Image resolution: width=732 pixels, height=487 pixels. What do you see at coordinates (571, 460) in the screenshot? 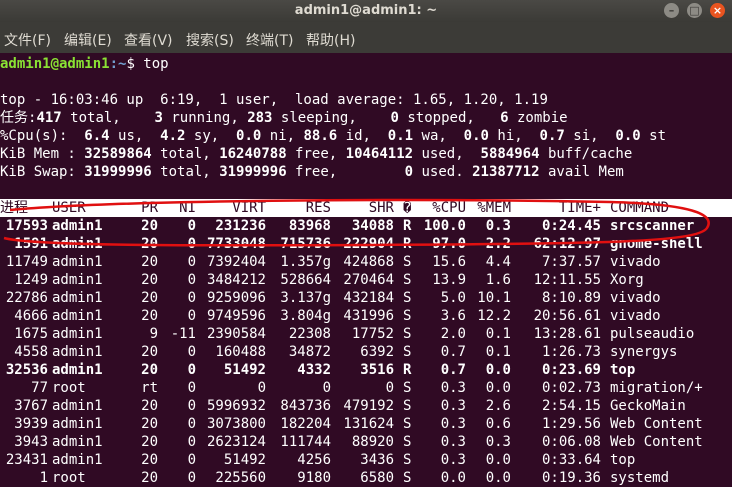
I see `cell-time: 0:33.64` at bounding box center [571, 460].